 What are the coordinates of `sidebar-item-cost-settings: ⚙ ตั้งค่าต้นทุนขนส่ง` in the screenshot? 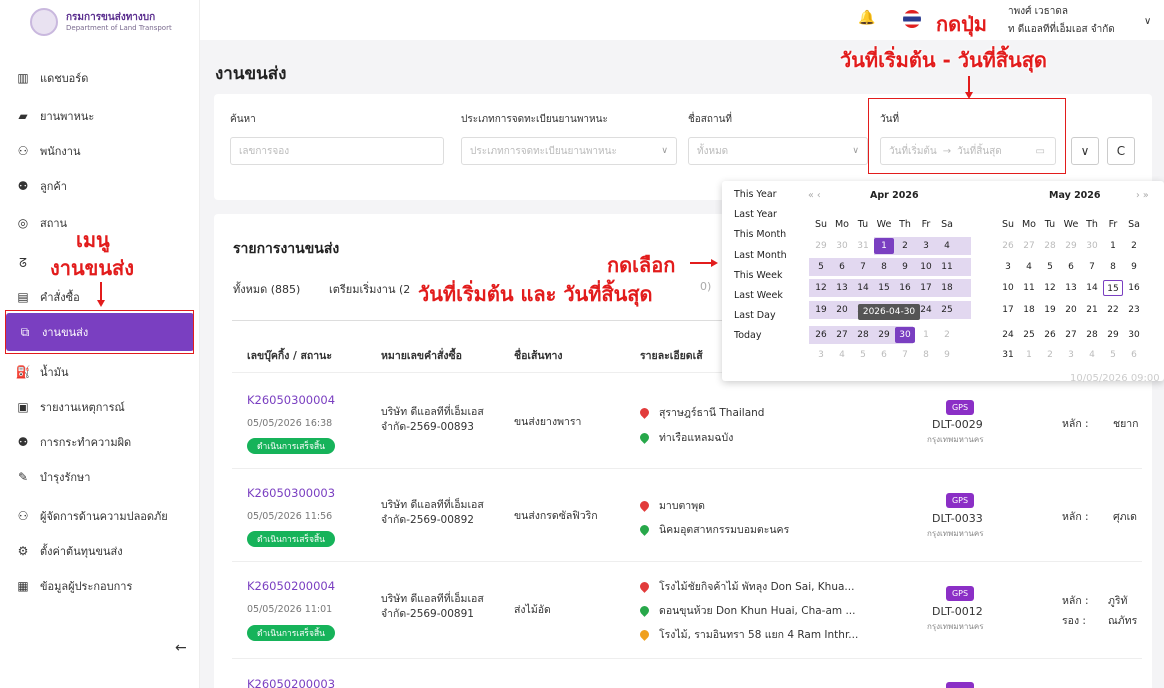 It's located at (106, 551).